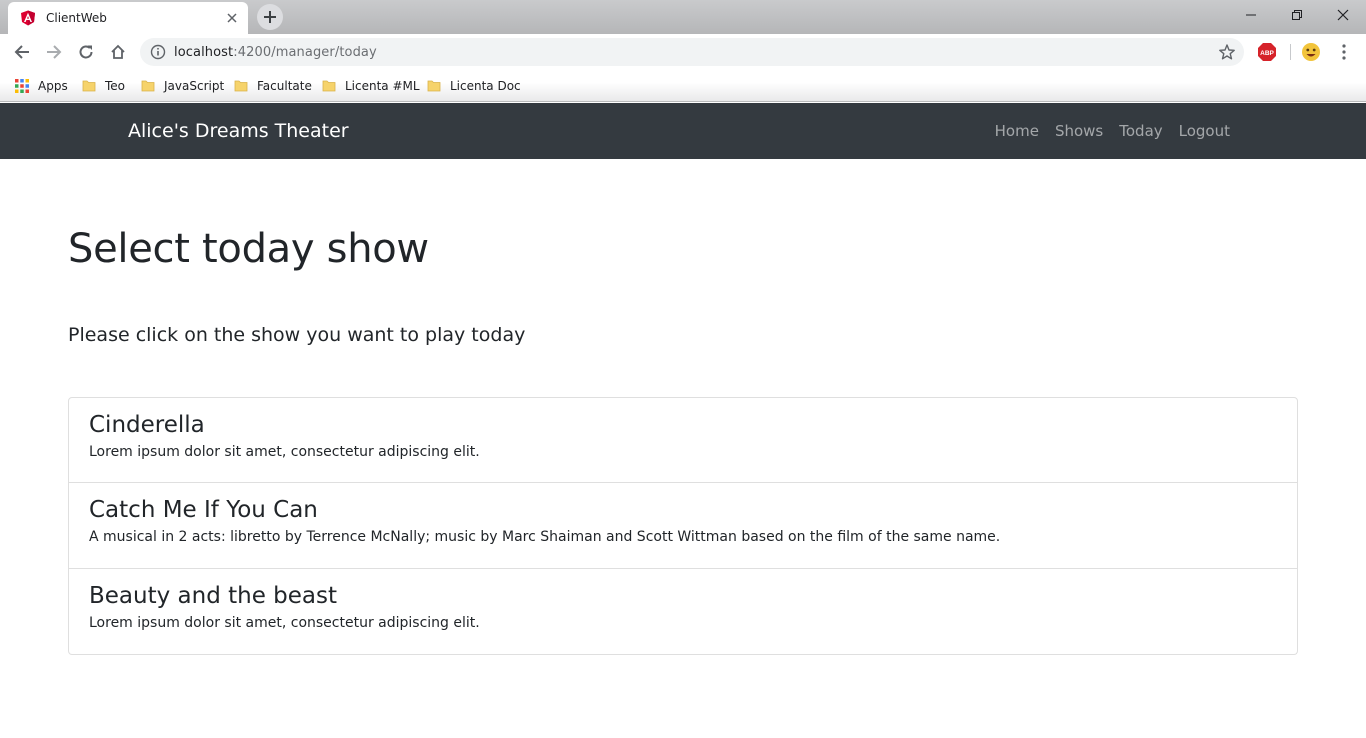  What do you see at coordinates (53, 86) in the screenshot?
I see `bookmark-label: Apps` at bounding box center [53, 86].